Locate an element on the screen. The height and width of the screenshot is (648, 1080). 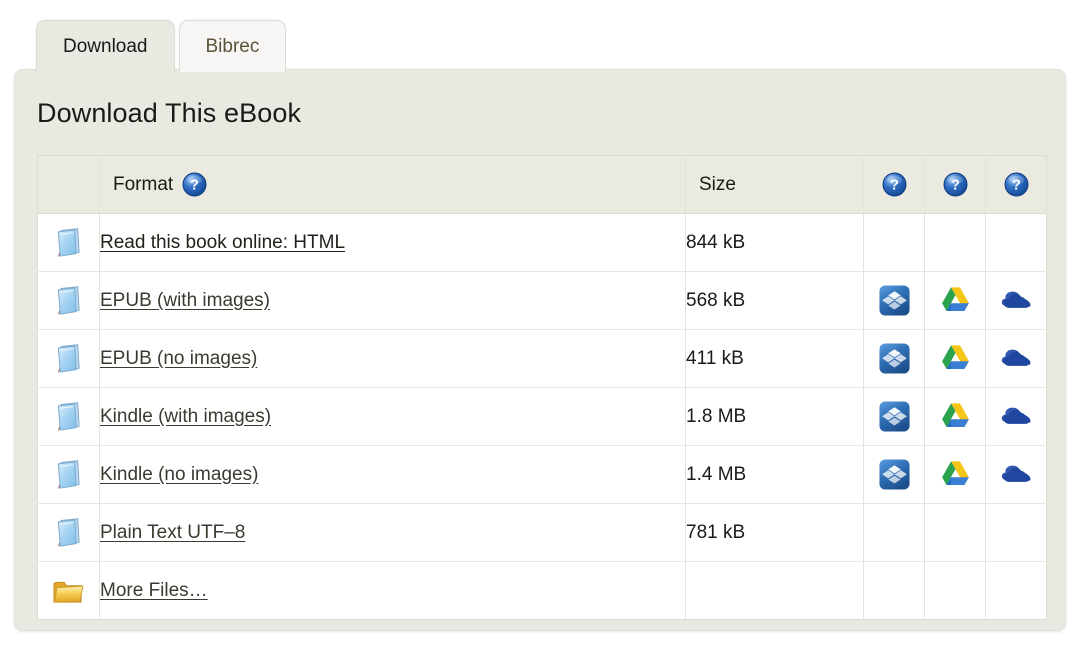
table-row: EPUB (no images) 411 kB is located at coordinates (542, 358).